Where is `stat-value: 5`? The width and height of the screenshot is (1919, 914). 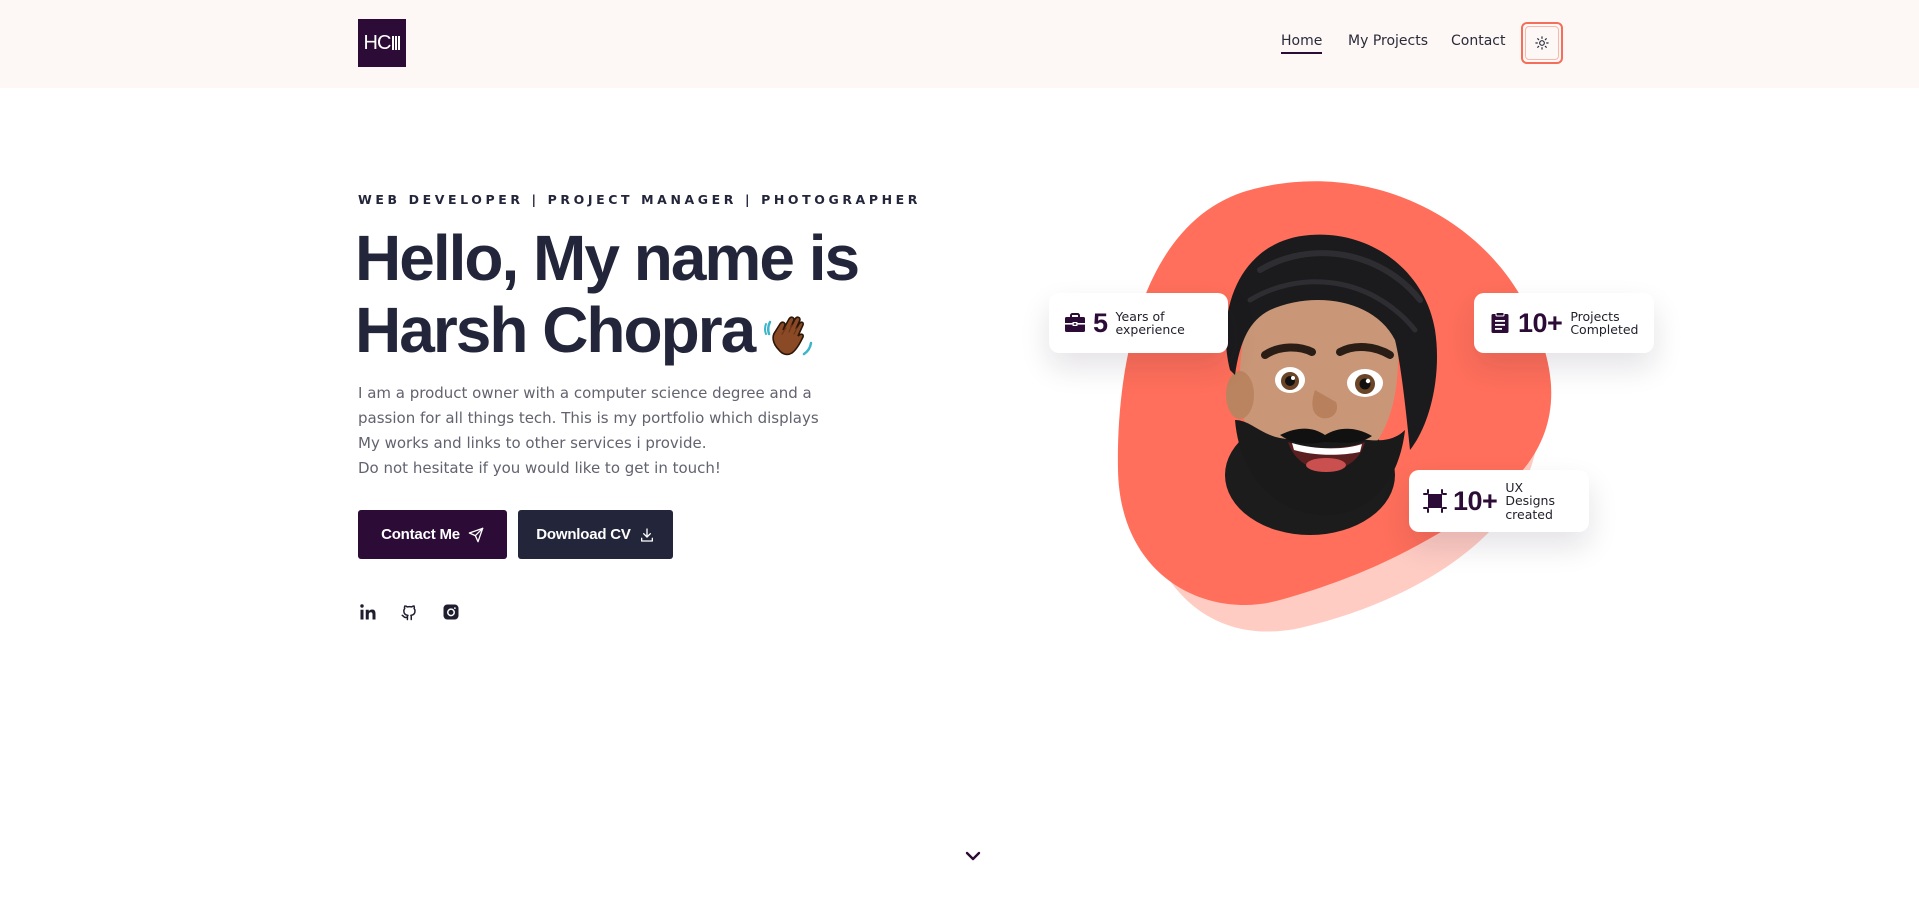 stat-value: 5 is located at coordinates (1100, 322).